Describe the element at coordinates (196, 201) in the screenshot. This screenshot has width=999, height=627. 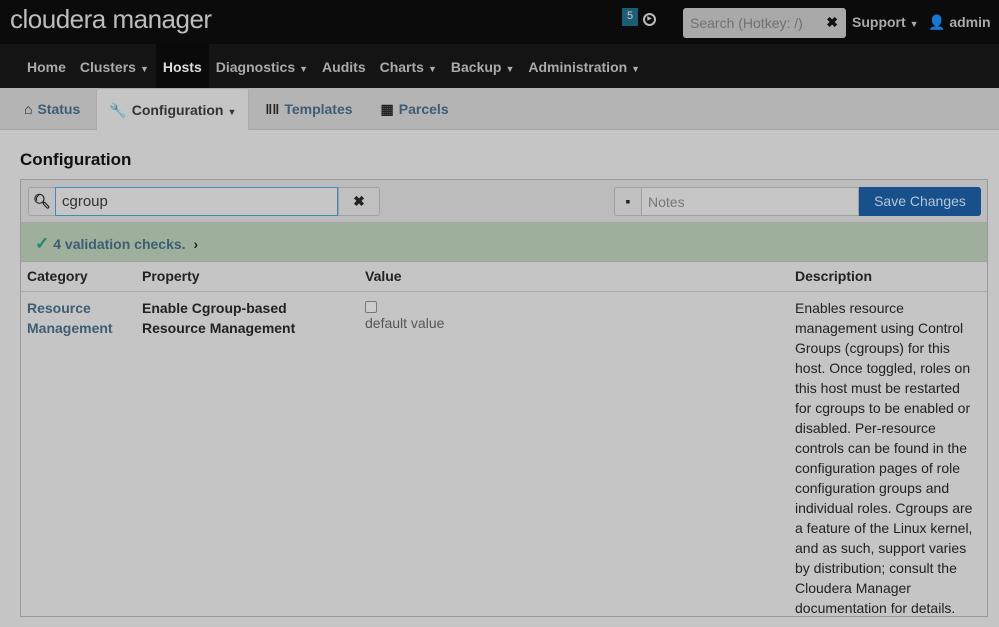
I see `filter-input: cgroup` at that location.